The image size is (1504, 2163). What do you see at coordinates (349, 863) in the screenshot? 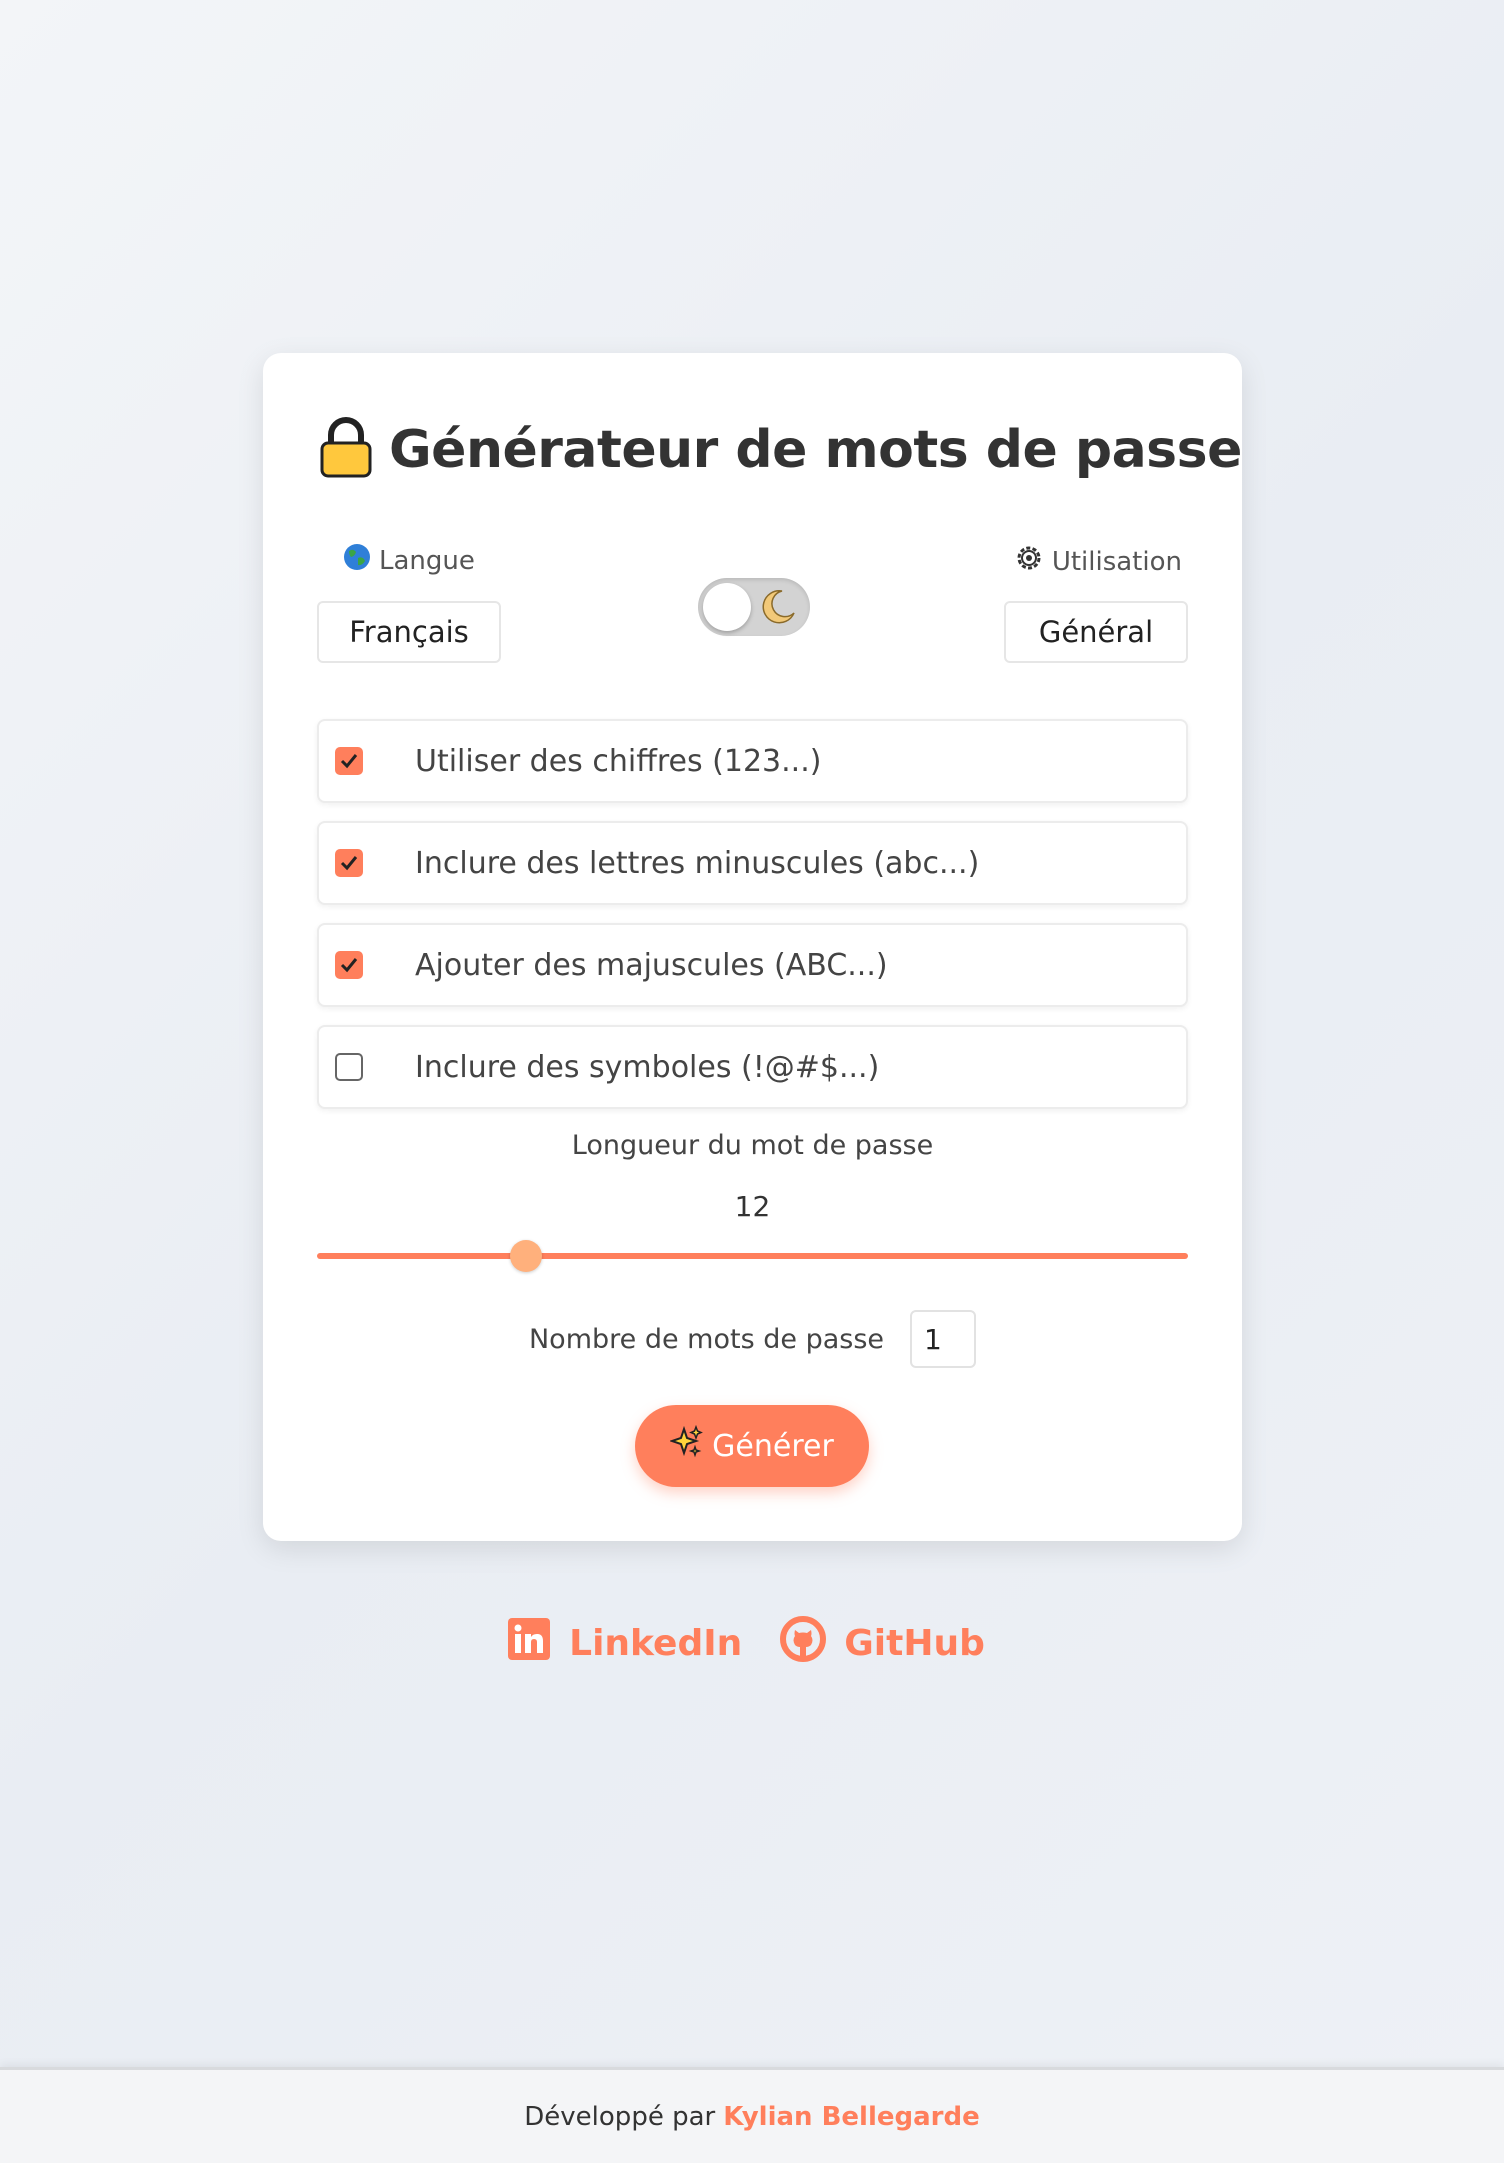
I see `lowercase-checkbox` at bounding box center [349, 863].